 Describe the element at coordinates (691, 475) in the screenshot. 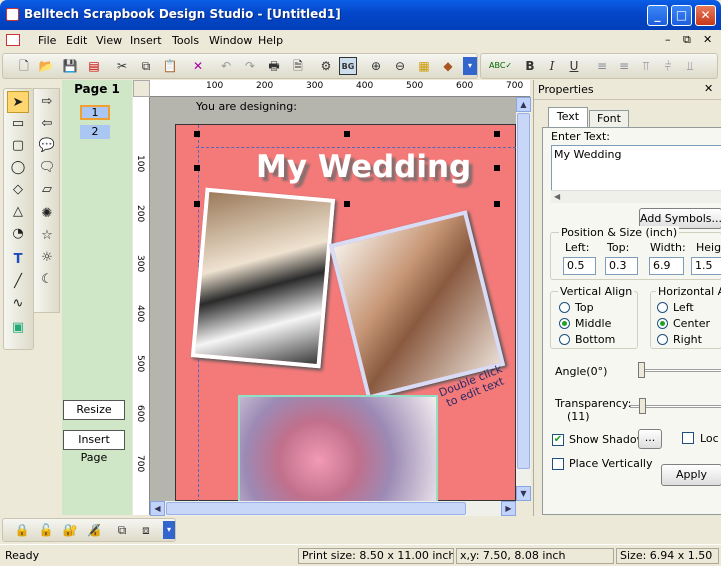

I see `apply-button: Apply` at that location.